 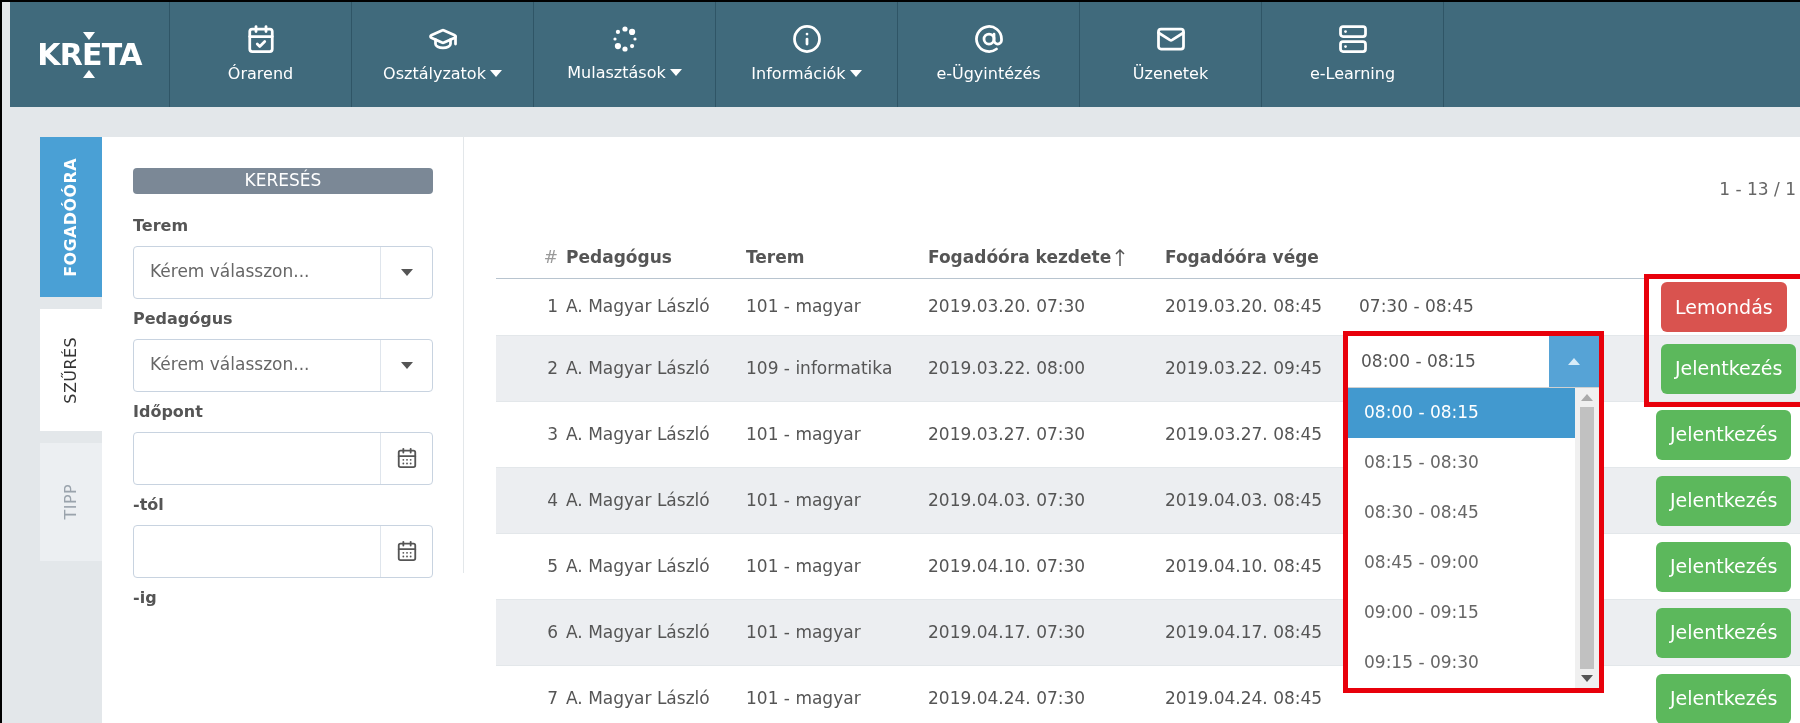 I want to click on table-cell-text: 2019.04.24. 08:45, so click(x=1244, y=698).